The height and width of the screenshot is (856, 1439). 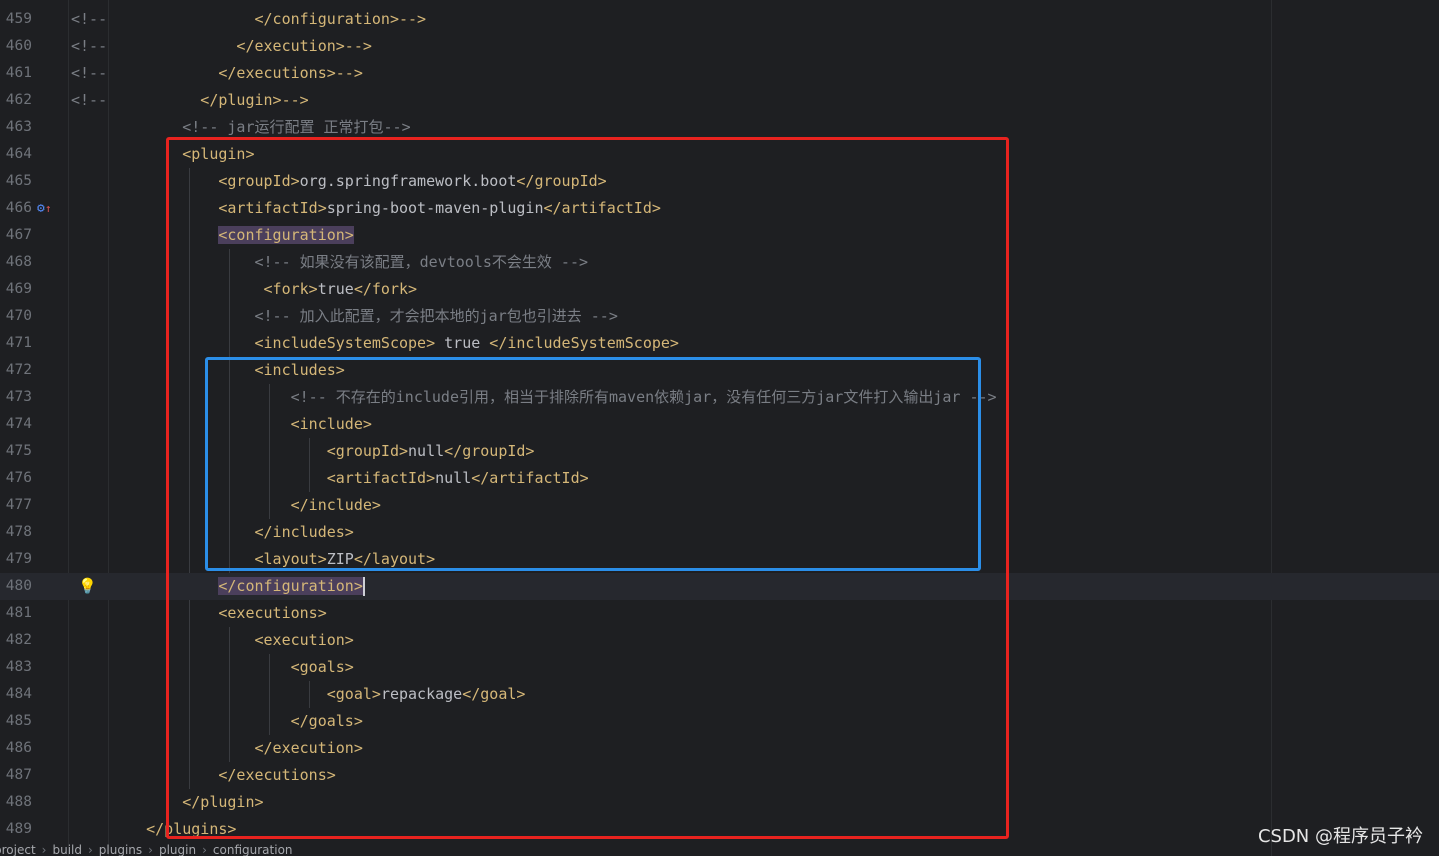 I want to click on watermark: CSDN @程序员子衿, so click(x=1340, y=836).